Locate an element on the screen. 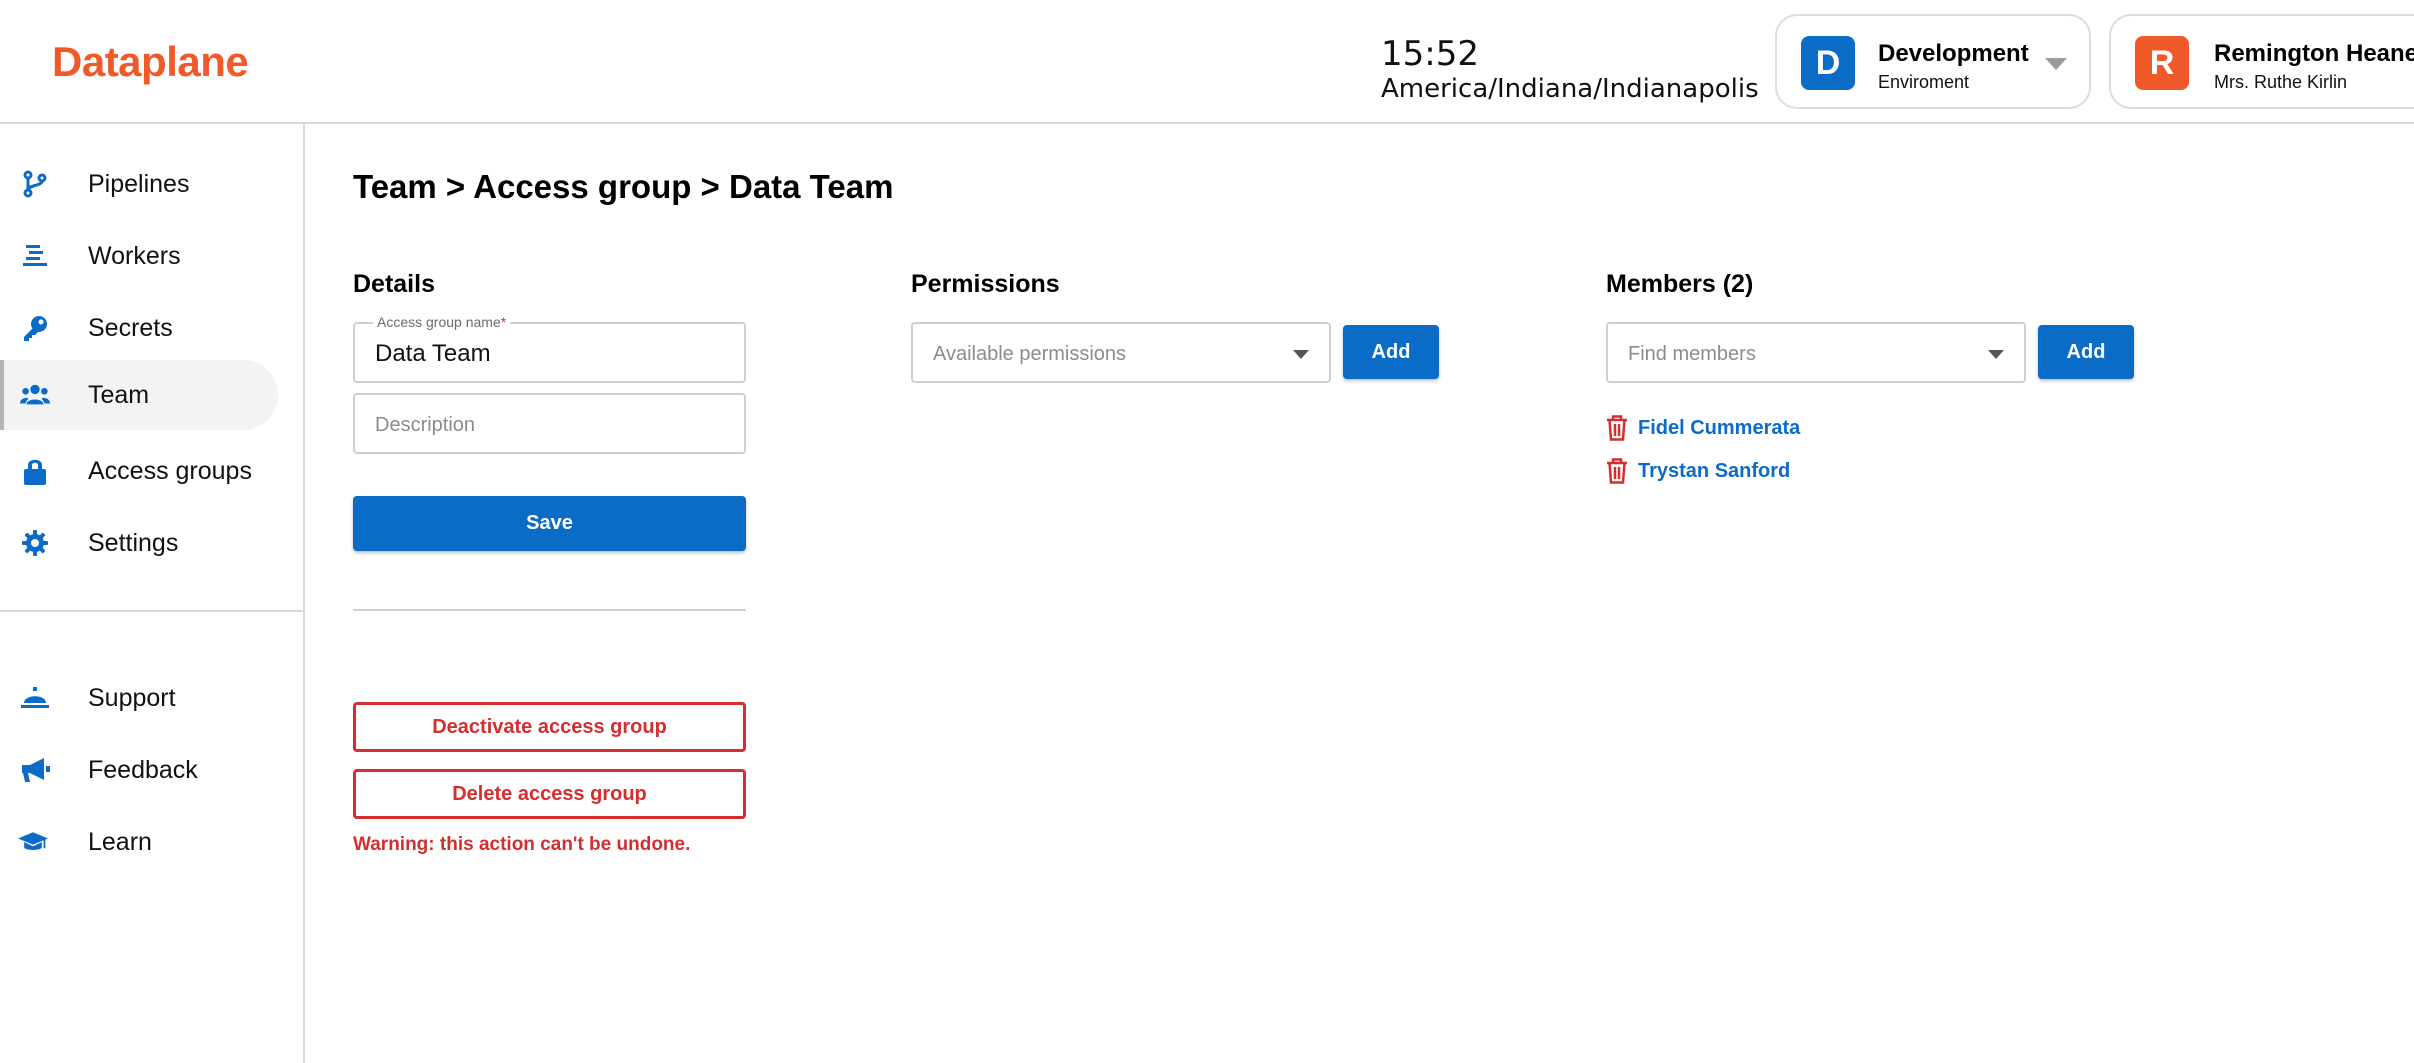 This screenshot has height=1063, width=2414. permissions-title: Permissions is located at coordinates (985, 284).